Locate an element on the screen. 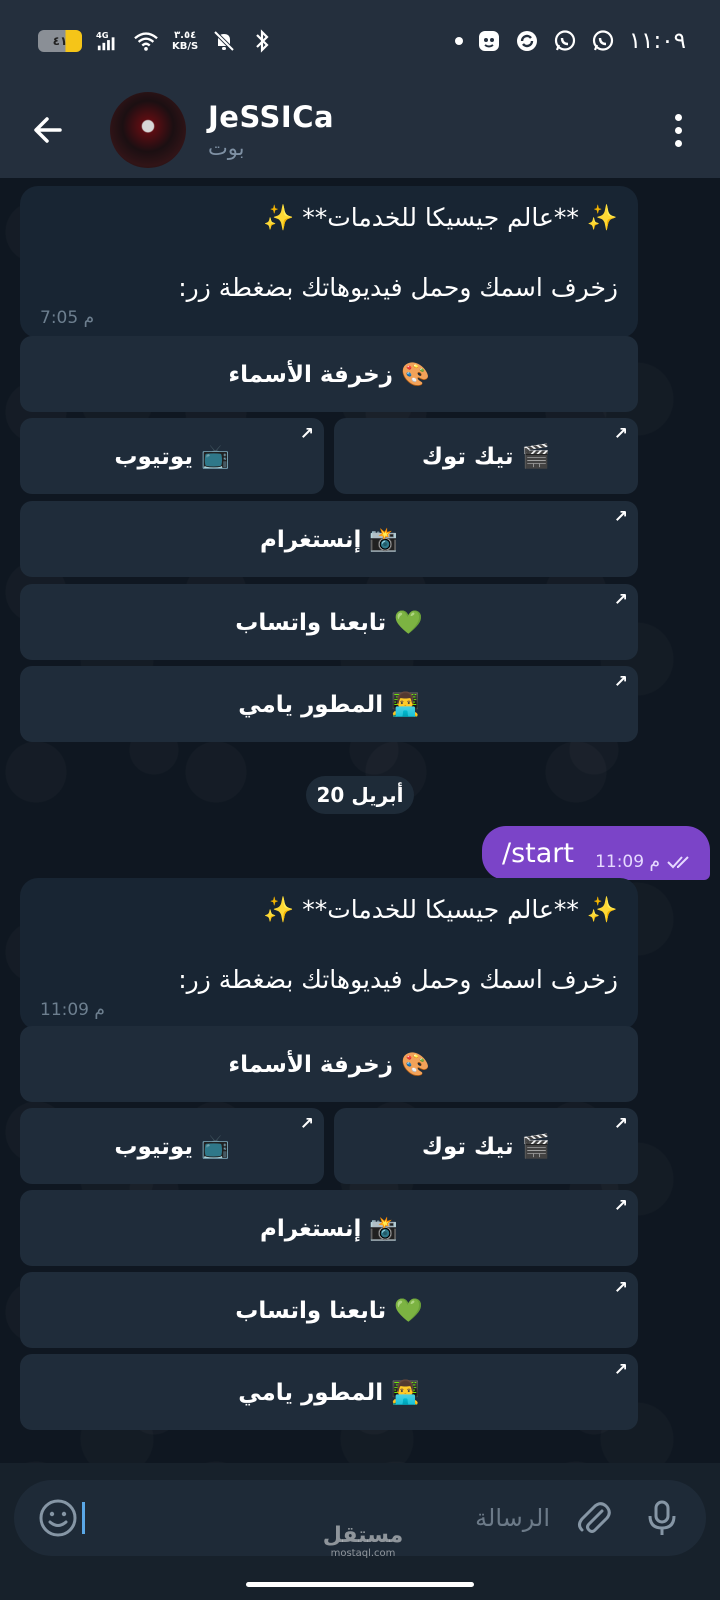 The image size is (720, 1600). clock: ١١:٠٩ is located at coordinates (657, 41).